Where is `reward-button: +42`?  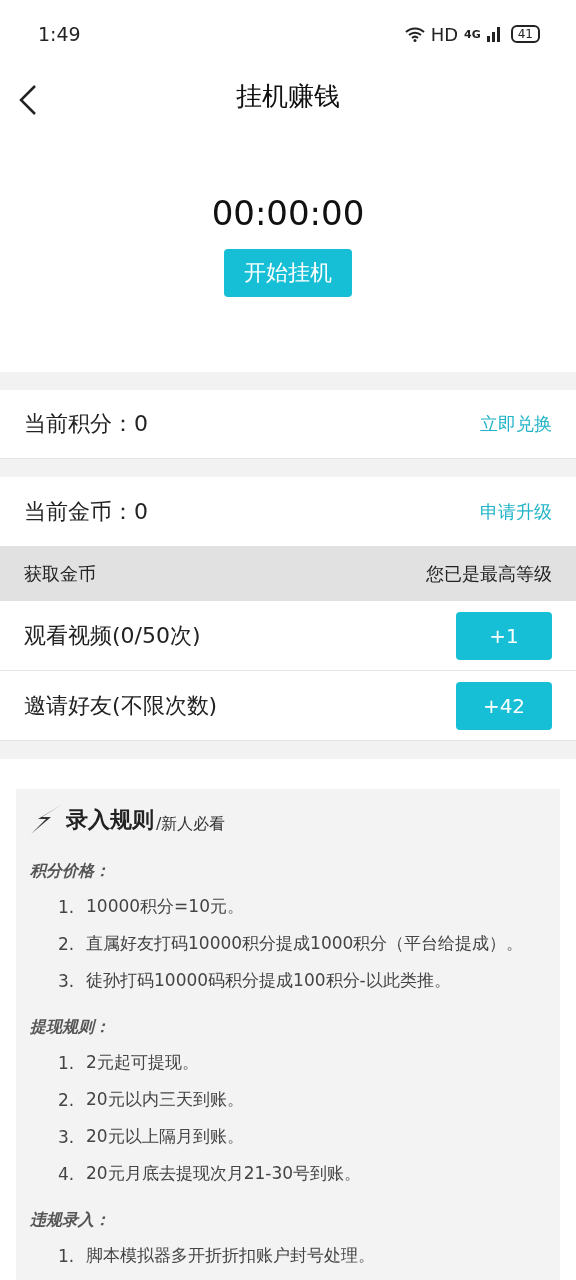 reward-button: +42 is located at coordinates (504, 705).